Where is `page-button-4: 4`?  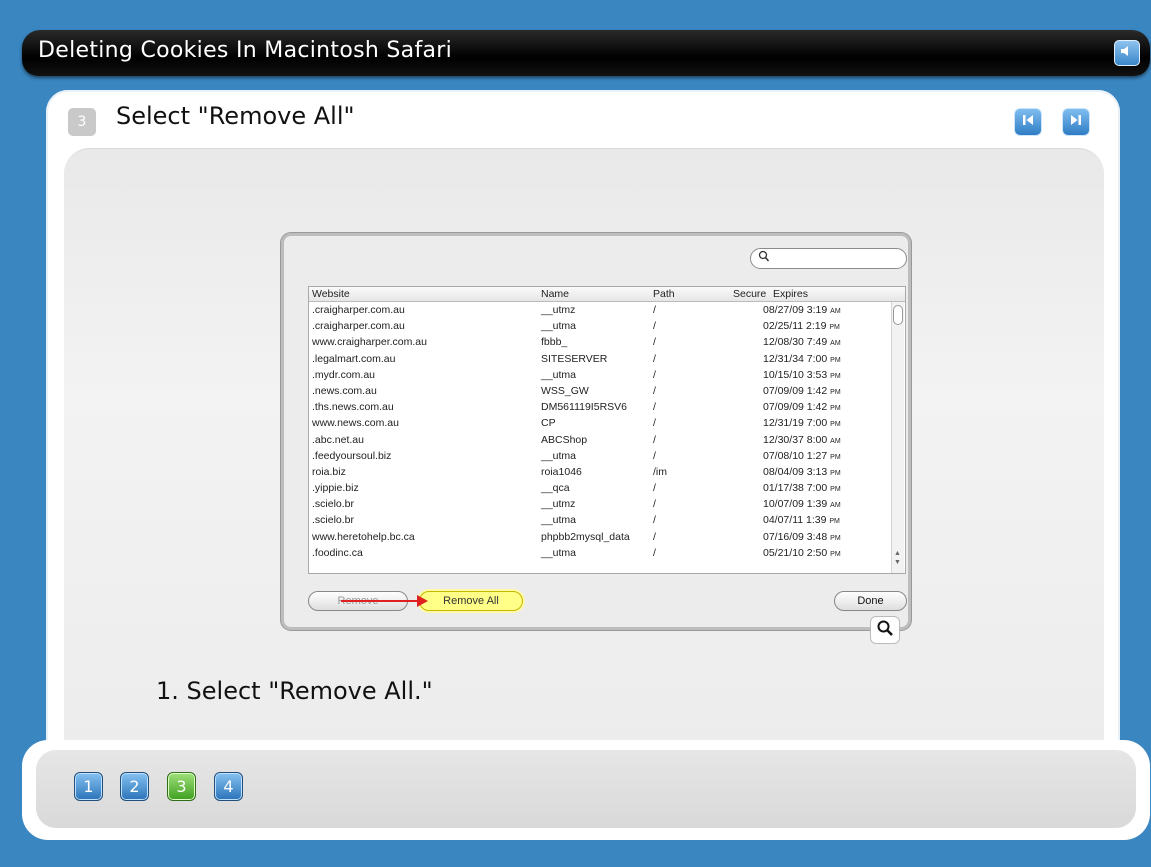 page-button-4: 4 is located at coordinates (228, 786).